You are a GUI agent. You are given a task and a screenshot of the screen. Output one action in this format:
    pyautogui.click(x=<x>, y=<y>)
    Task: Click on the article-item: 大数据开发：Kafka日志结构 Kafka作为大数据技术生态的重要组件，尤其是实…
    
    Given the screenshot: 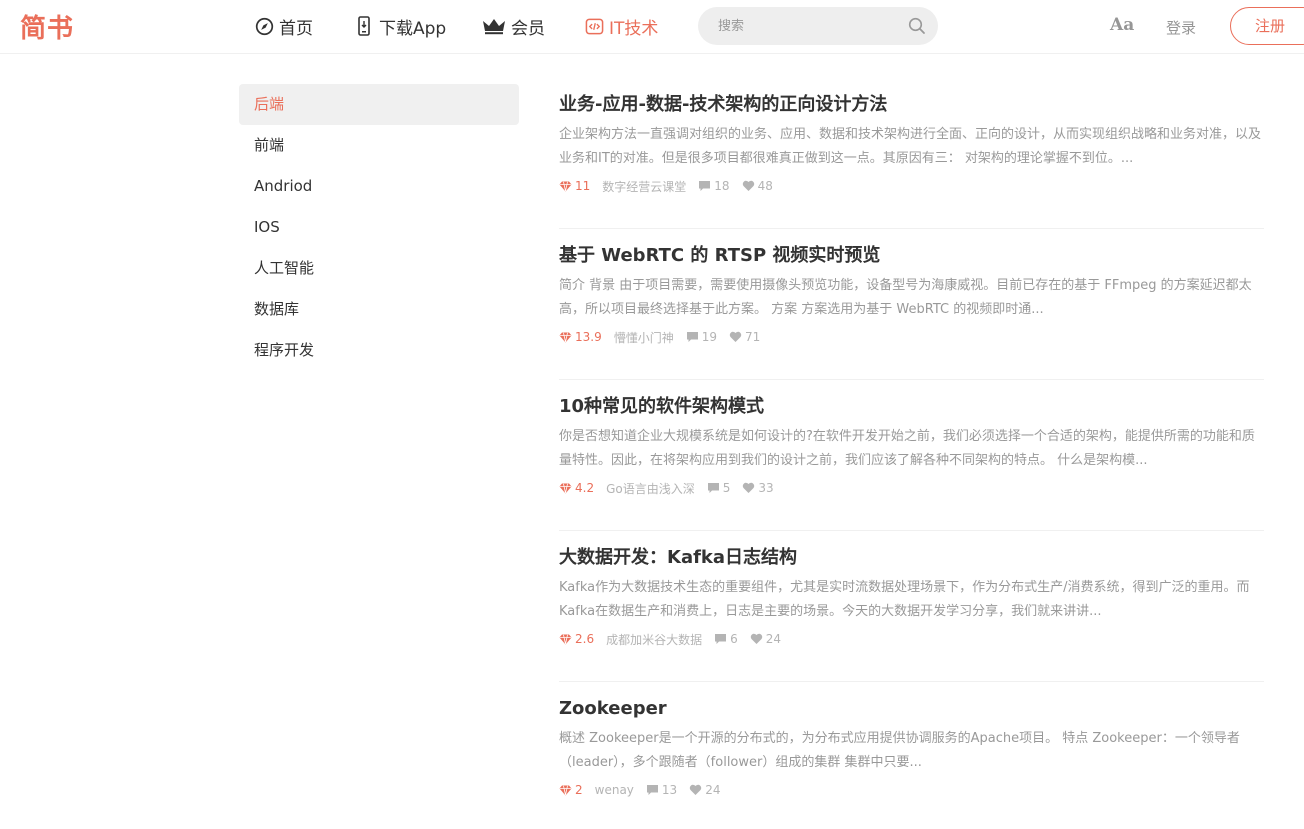 What is the action you would take?
    pyautogui.click(x=911, y=606)
    